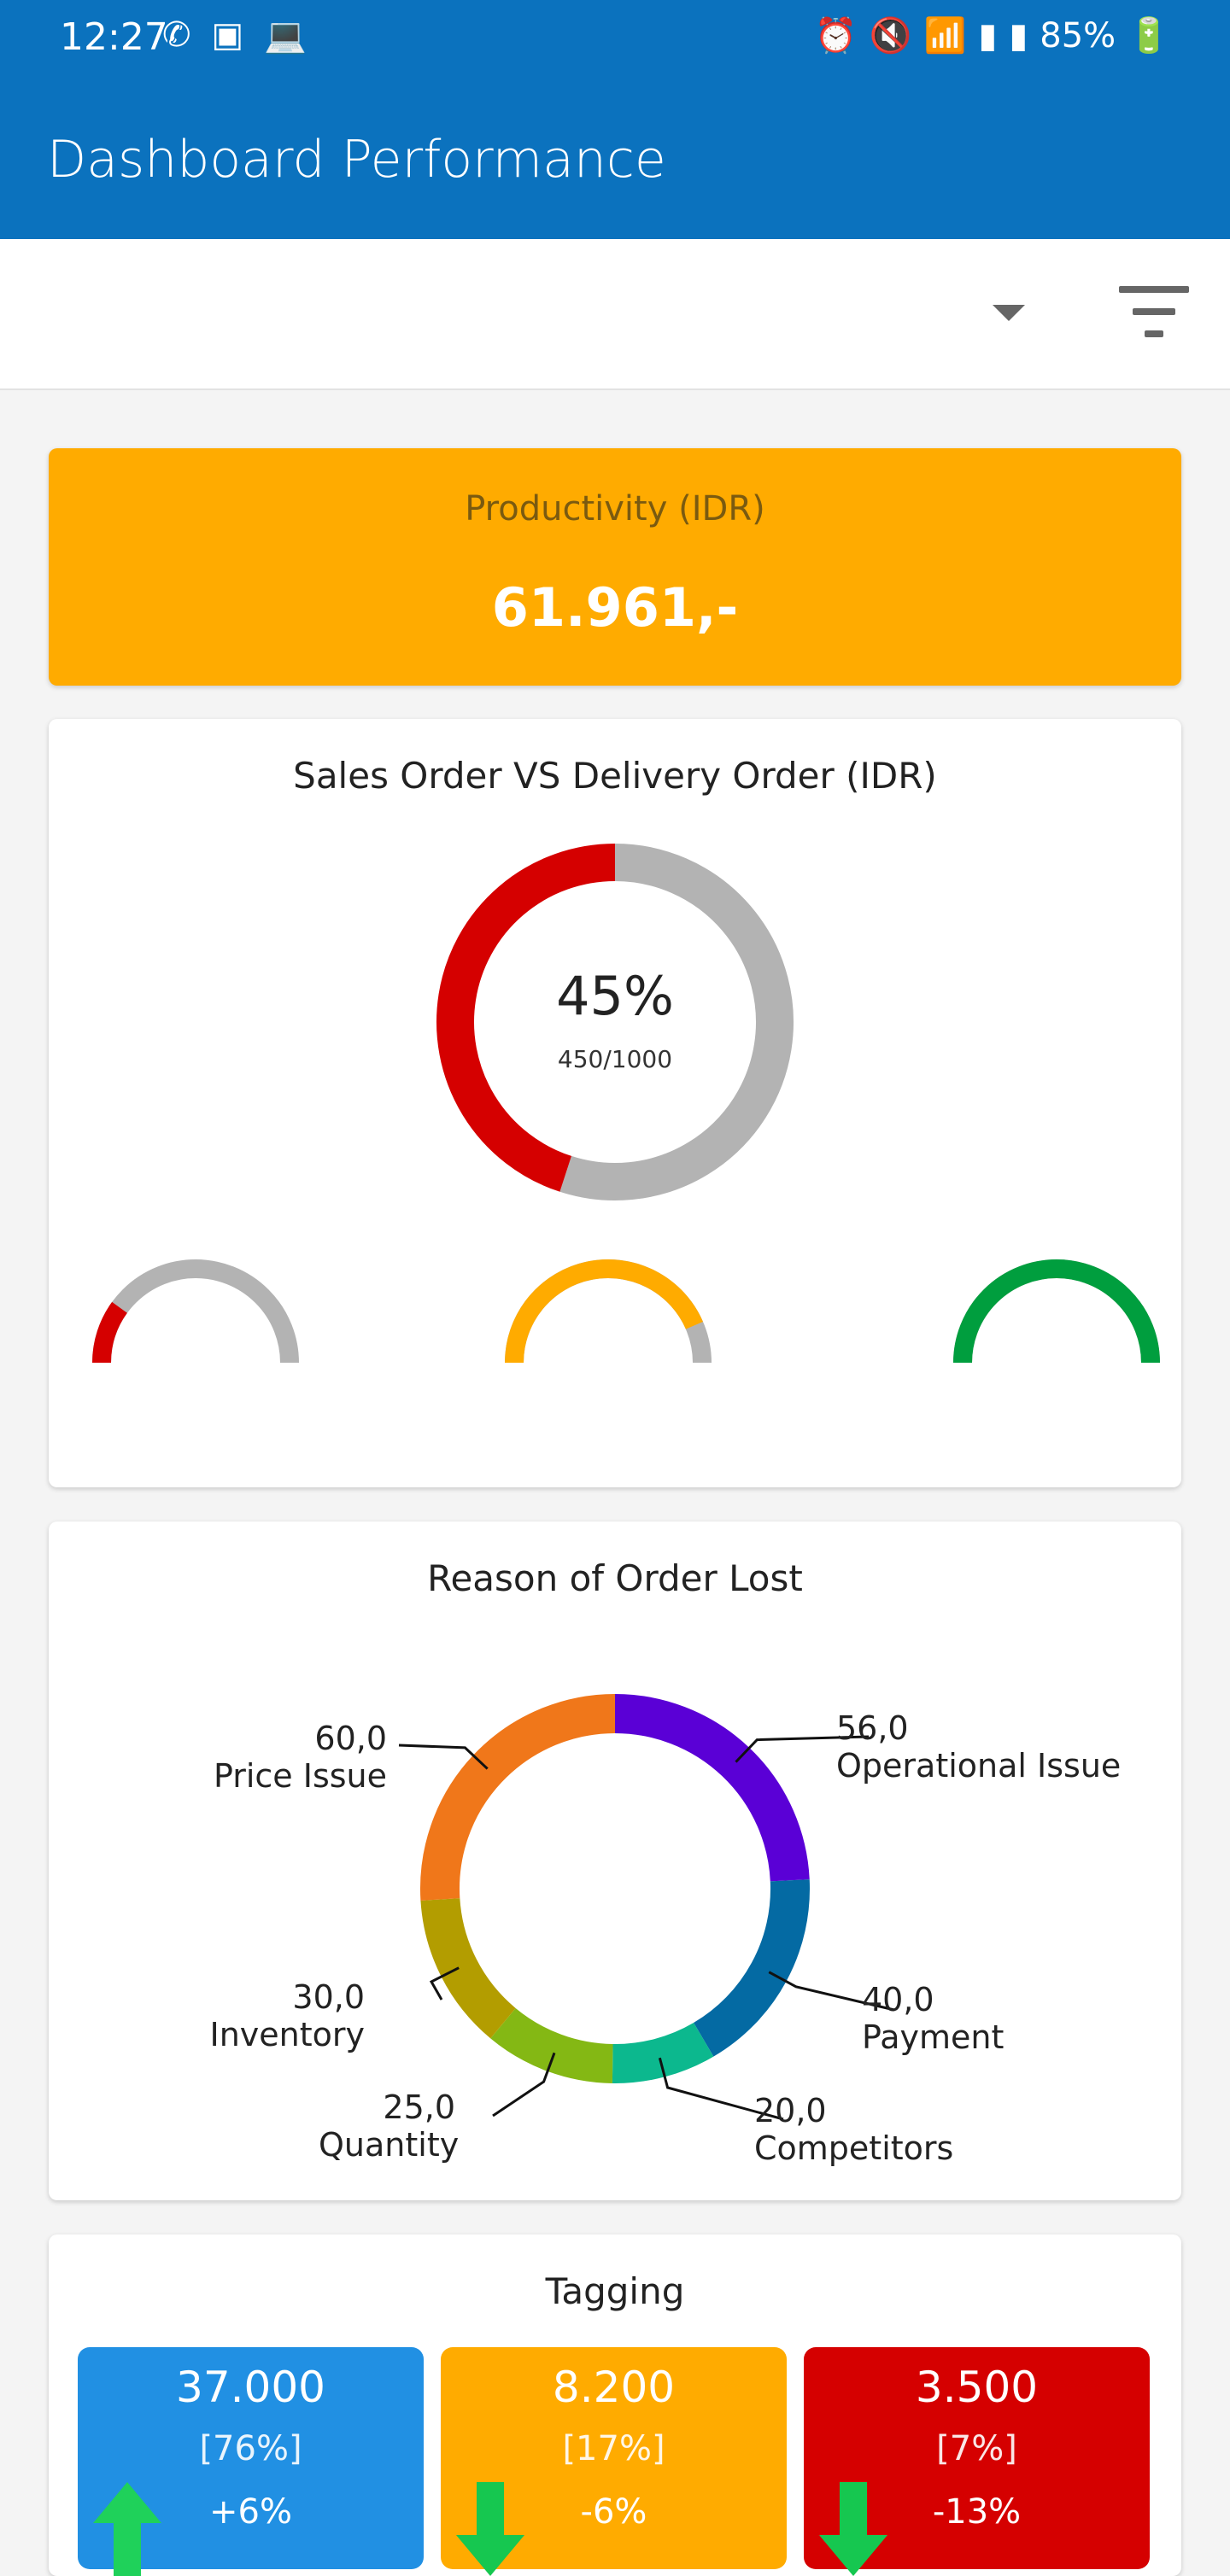  Describe the element at coordinates (615, 314) in the screenshot. I see `filter-toolbar` at that location.